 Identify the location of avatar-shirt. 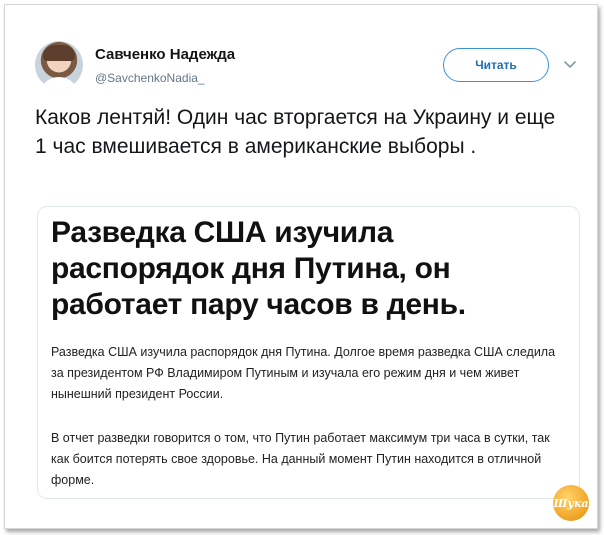
(59, 83).